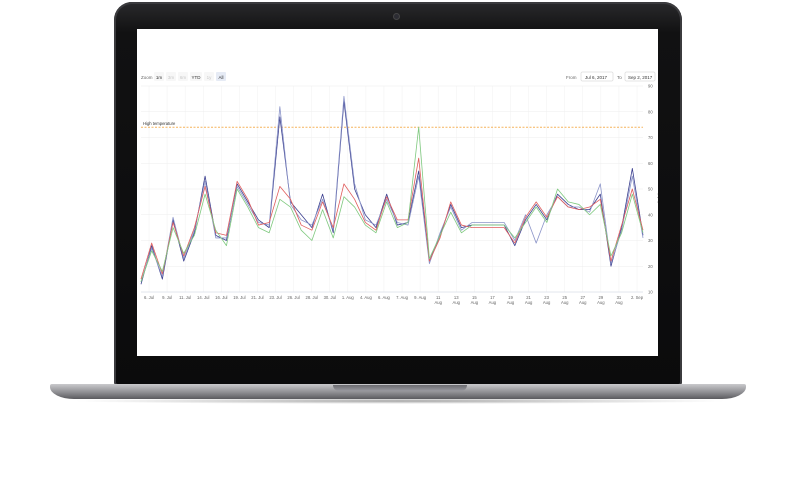 Image resolution: width=800 pixels, height=485 pixels. What do you see at coordinates (619, 77) in the screenshot?
I see `to-label: To` at bounding box center [619, 77].